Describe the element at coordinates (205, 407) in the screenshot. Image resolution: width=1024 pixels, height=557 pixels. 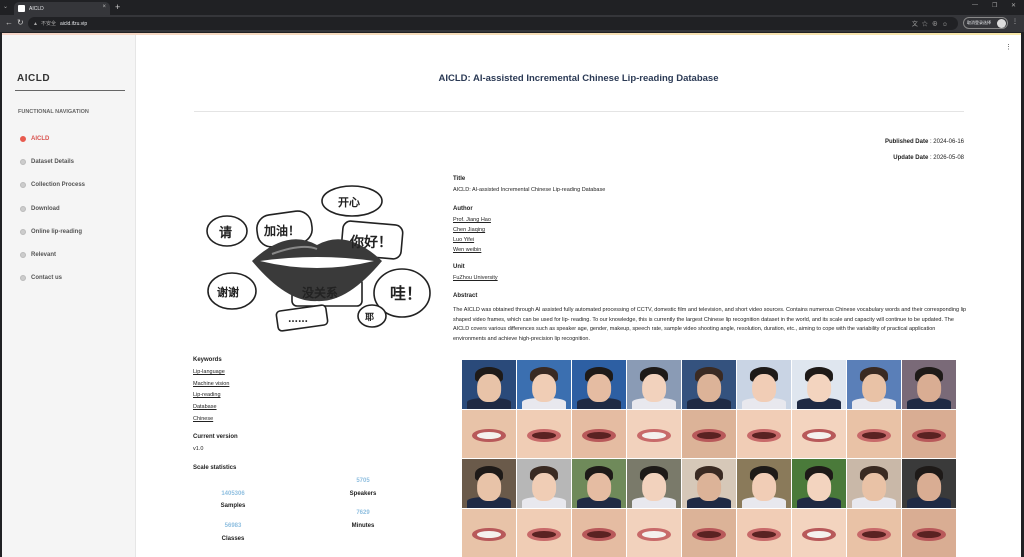
I see `keyword-link: Database` at that location.